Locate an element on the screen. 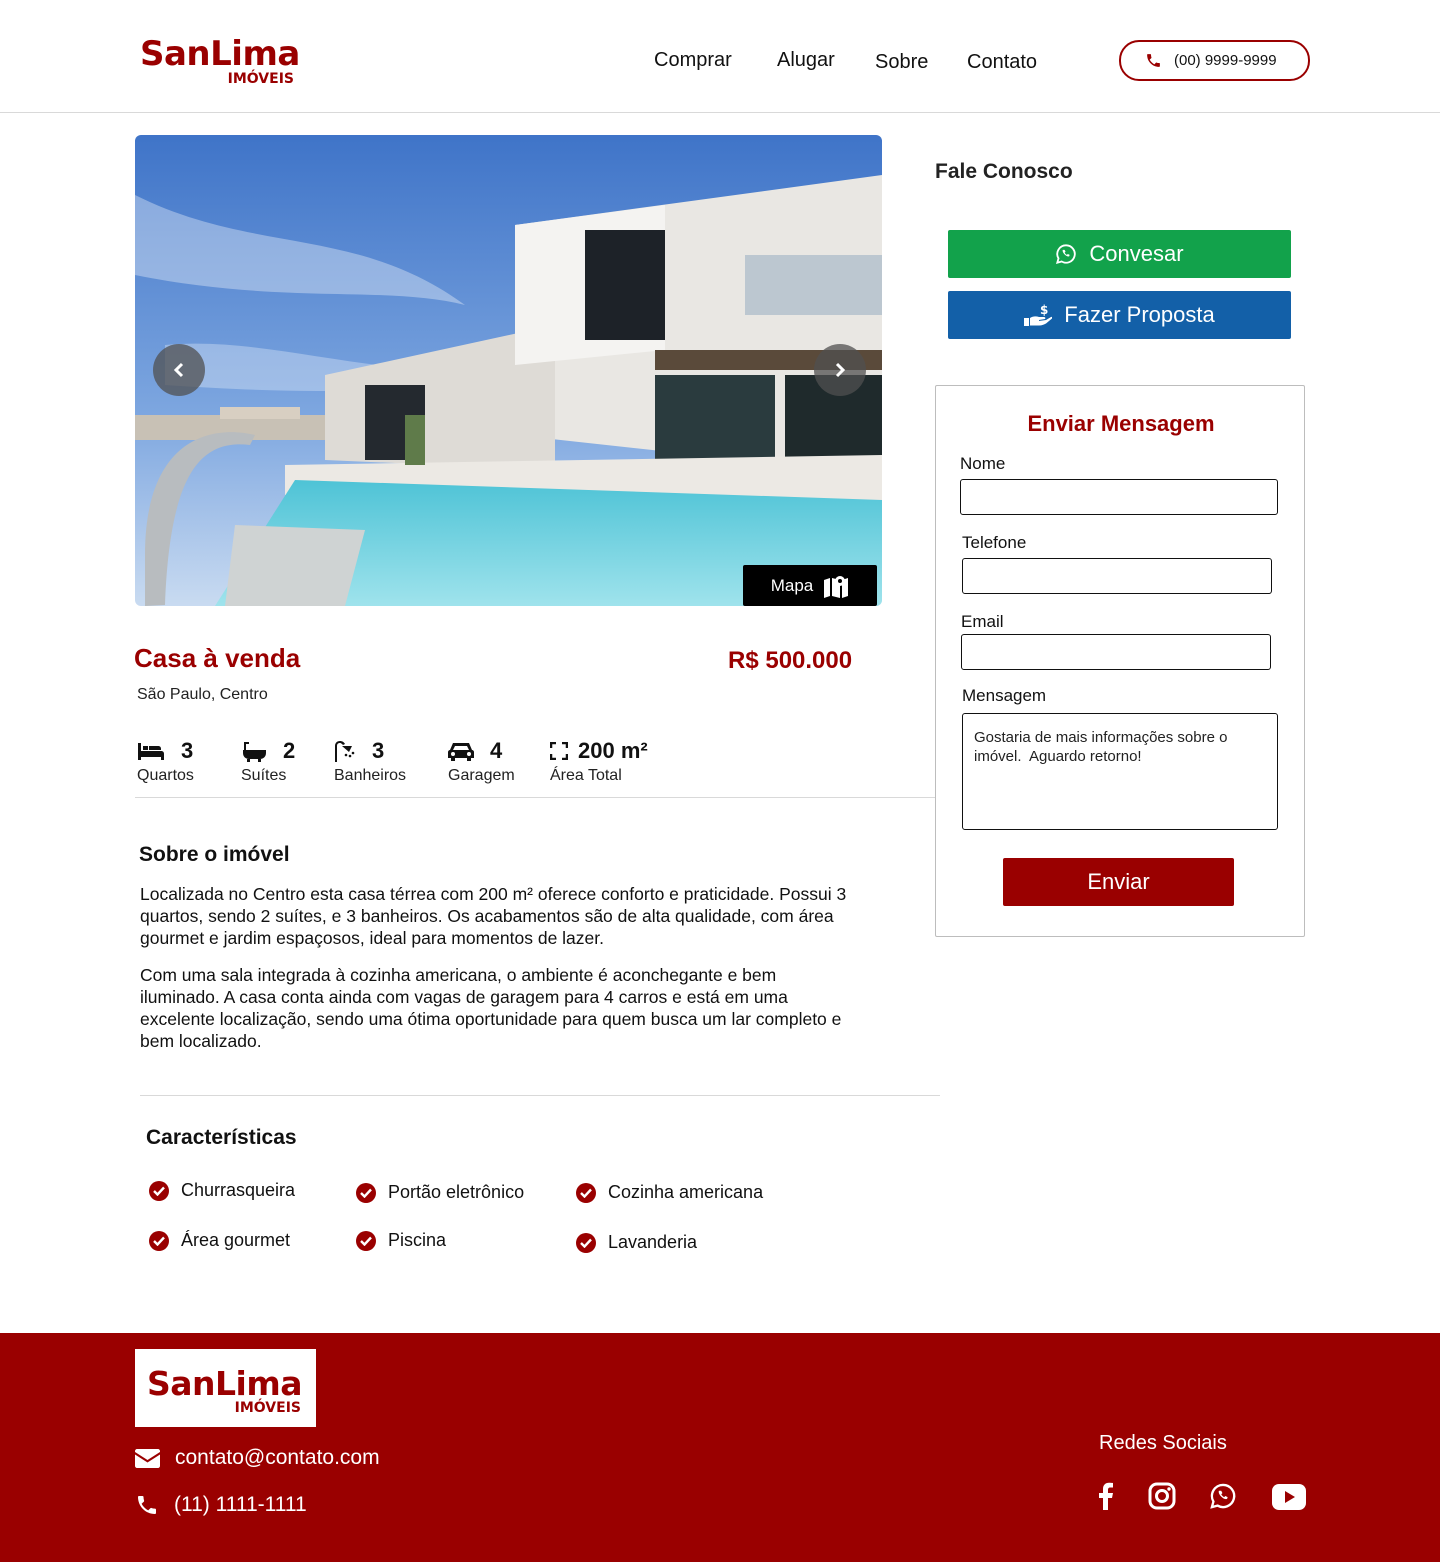  bed-icon is located at coordinates (151, 751).